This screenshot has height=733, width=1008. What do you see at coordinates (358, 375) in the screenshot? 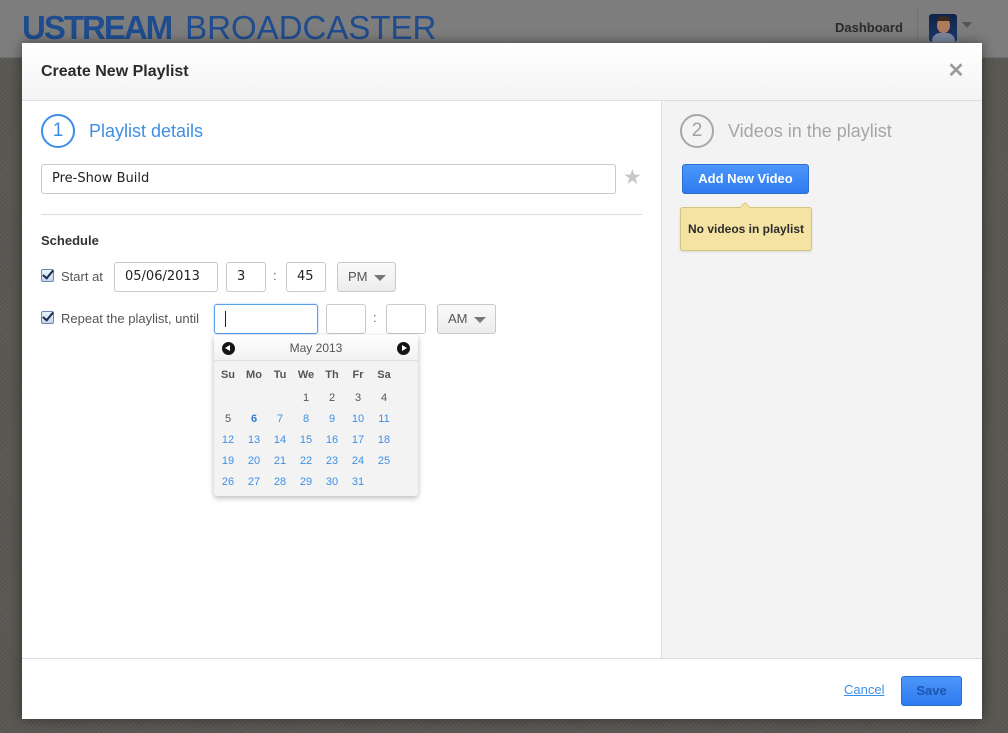
I see `weekday-header: Fr` at bounding box center [358, 375].